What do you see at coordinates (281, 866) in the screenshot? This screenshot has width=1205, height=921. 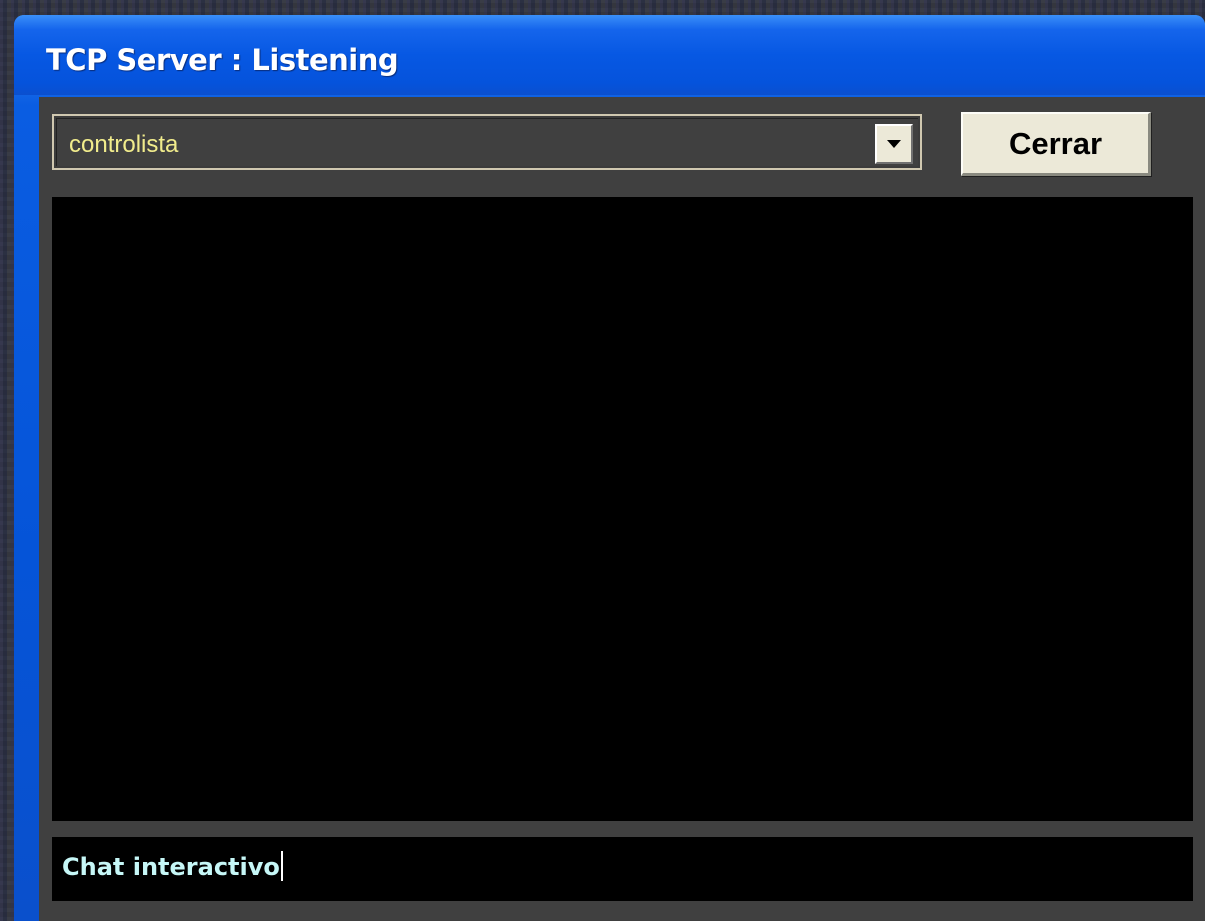 I see `text-caret` at bounding box center [281, 866].